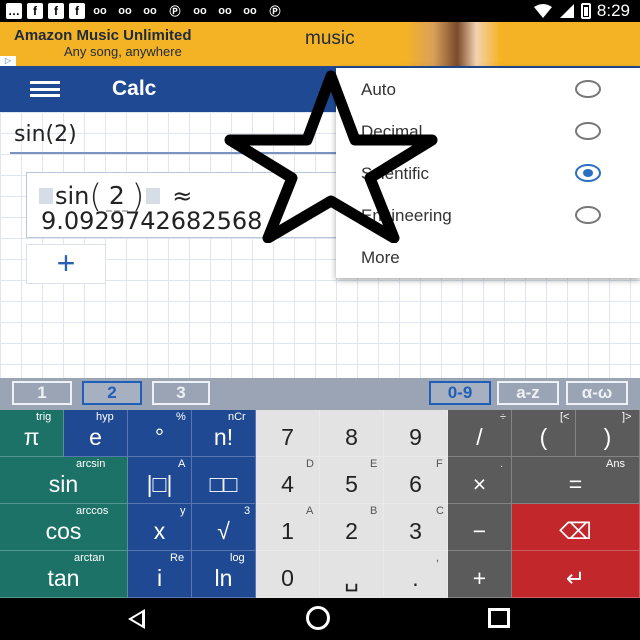 This screenshot has width=640, height=640. Describe the element at coordinates (351, 437) in the screenshot. I see `key-label: 8` at that location.